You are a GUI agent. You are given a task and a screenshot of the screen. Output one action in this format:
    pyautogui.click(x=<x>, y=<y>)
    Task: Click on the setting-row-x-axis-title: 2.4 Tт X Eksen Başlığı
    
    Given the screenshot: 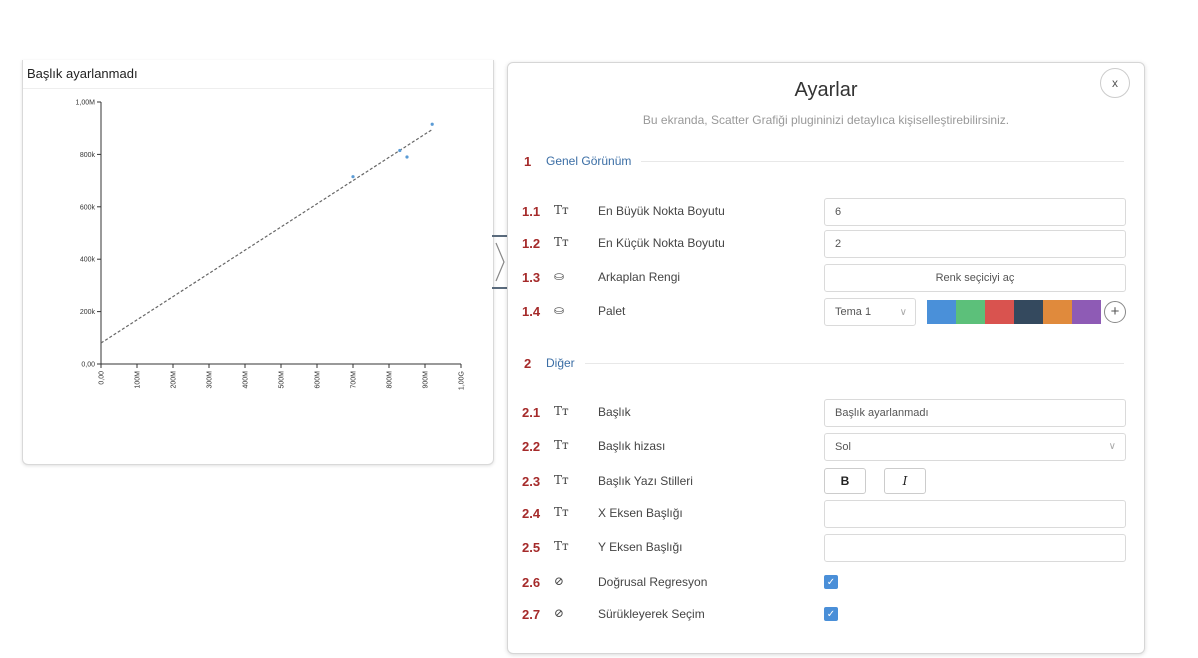 What is the action you would take?
    pyautogui.click(x=824, y=514)
    